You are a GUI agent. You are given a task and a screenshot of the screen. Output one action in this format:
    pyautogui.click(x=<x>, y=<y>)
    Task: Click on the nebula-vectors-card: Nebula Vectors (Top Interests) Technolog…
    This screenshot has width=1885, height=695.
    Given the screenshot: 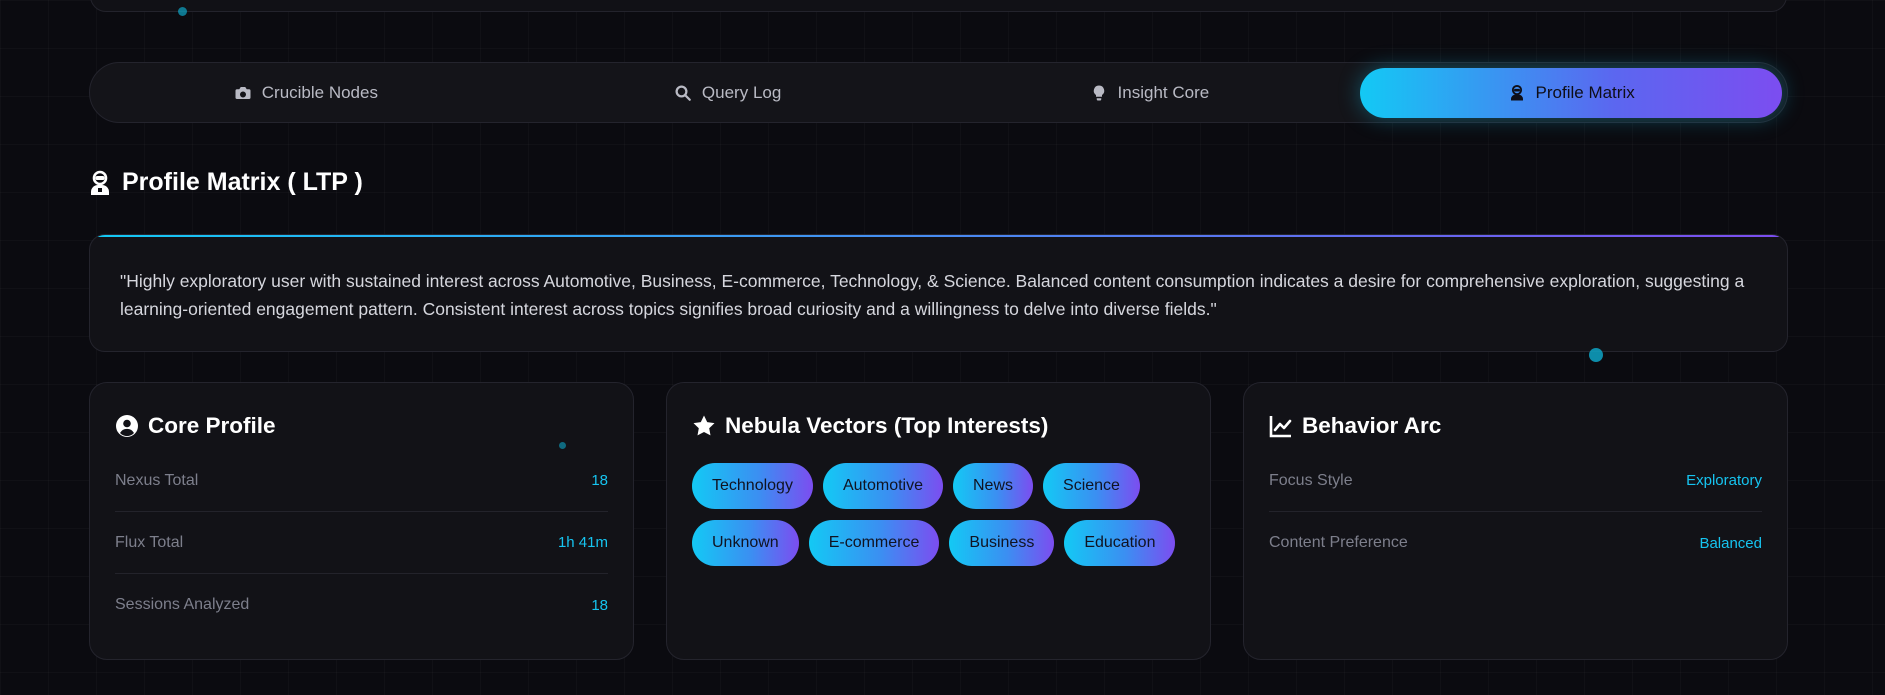 What is the action you would take?
    pyautogui.click(x=938, y=521)
    